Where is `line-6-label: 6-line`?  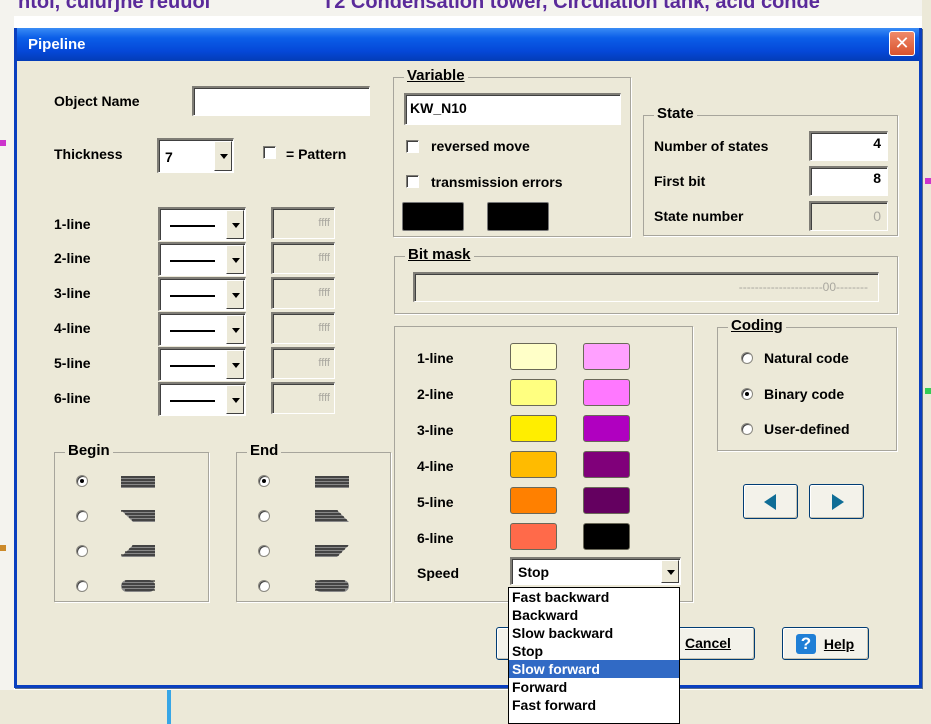
line-6-label: 6-line is located at coordinates (72, 398).